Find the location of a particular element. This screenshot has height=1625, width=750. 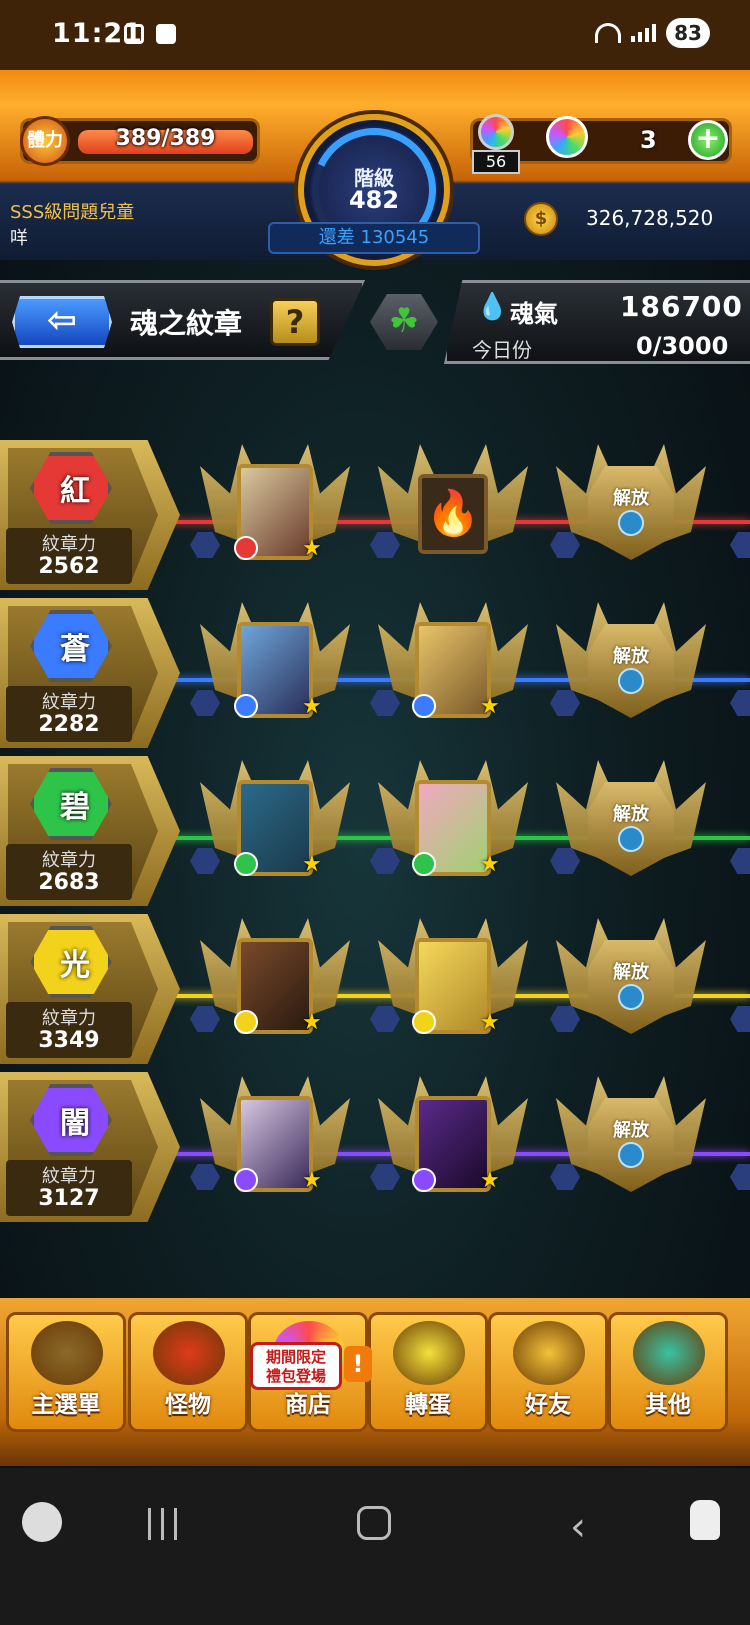

emblem-row: 闇紋章力 3127 ★ ★ 解放 is located at coordinates (375, 1154).